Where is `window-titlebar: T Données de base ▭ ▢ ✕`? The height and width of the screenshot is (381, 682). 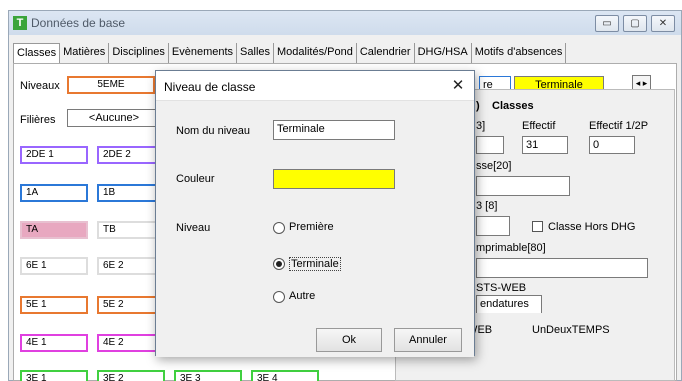 window-titlebar: T Données de base ▭ ▢ ✕ is located at coordinates (345, 23).